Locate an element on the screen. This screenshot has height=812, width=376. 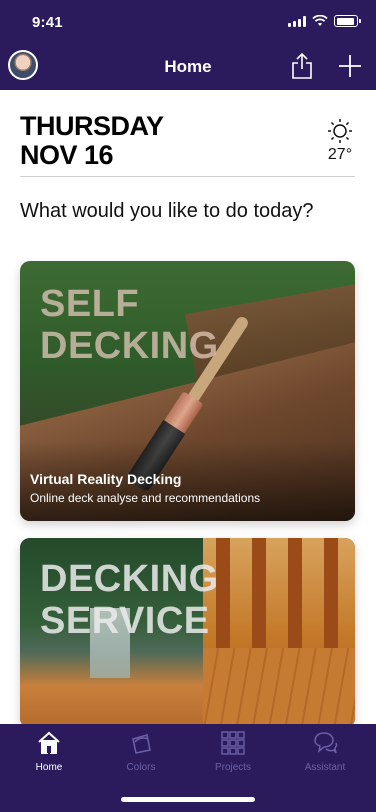
nav-bar: Home is located at coordinates (188, 67).